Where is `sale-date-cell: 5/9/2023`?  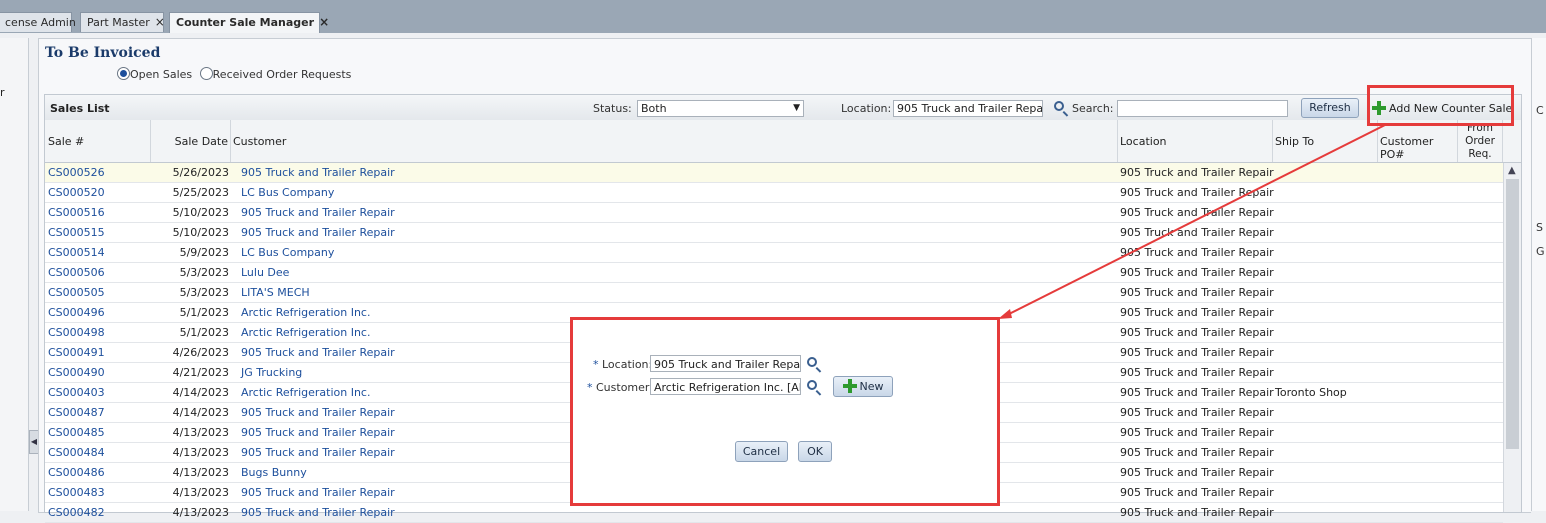
sale-date-cell: 5/9/2023 is located at coordinates (204, 252).